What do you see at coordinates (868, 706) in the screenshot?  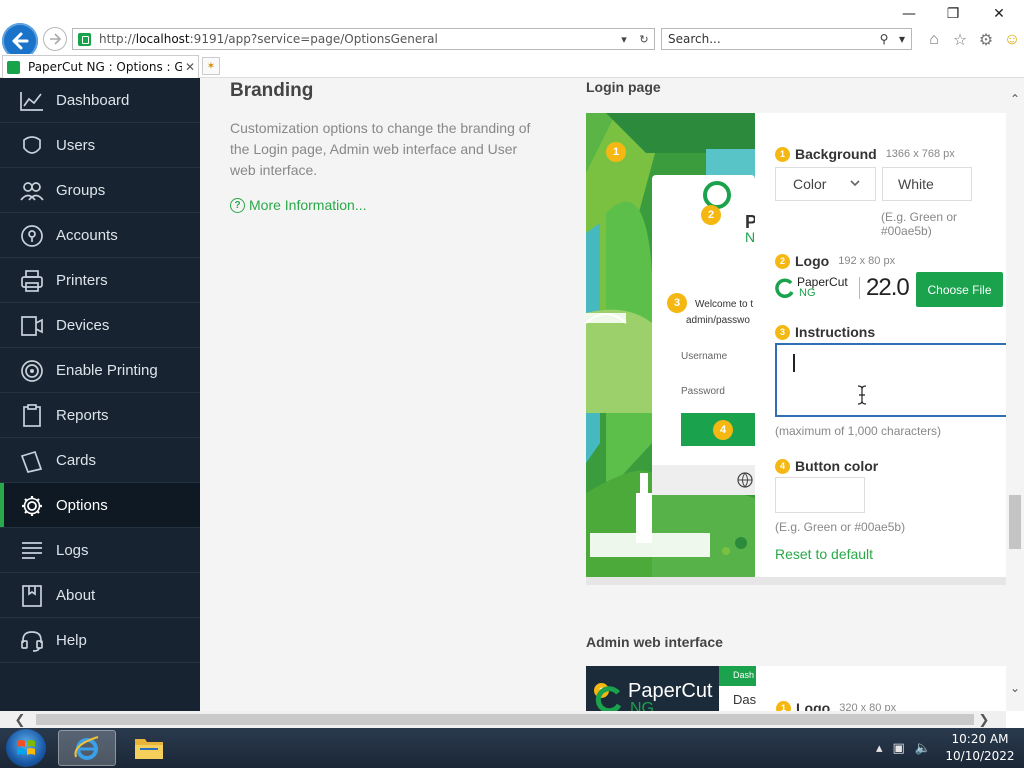 I see `admin-logo-dimensions: 320 x 80 px` at bounding box center [868, 706].